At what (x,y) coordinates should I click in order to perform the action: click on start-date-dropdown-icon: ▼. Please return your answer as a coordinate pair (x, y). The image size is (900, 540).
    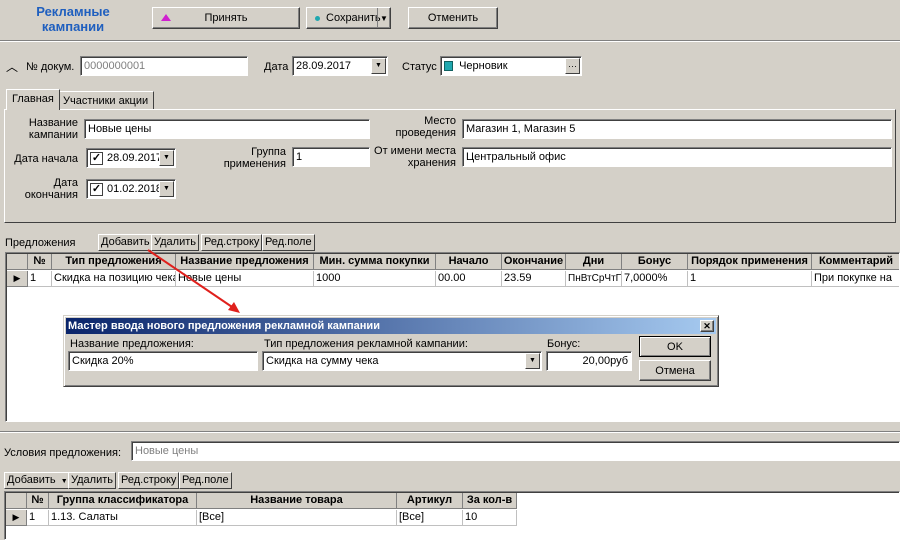
    Looking at the image, I should click on (166, 158).